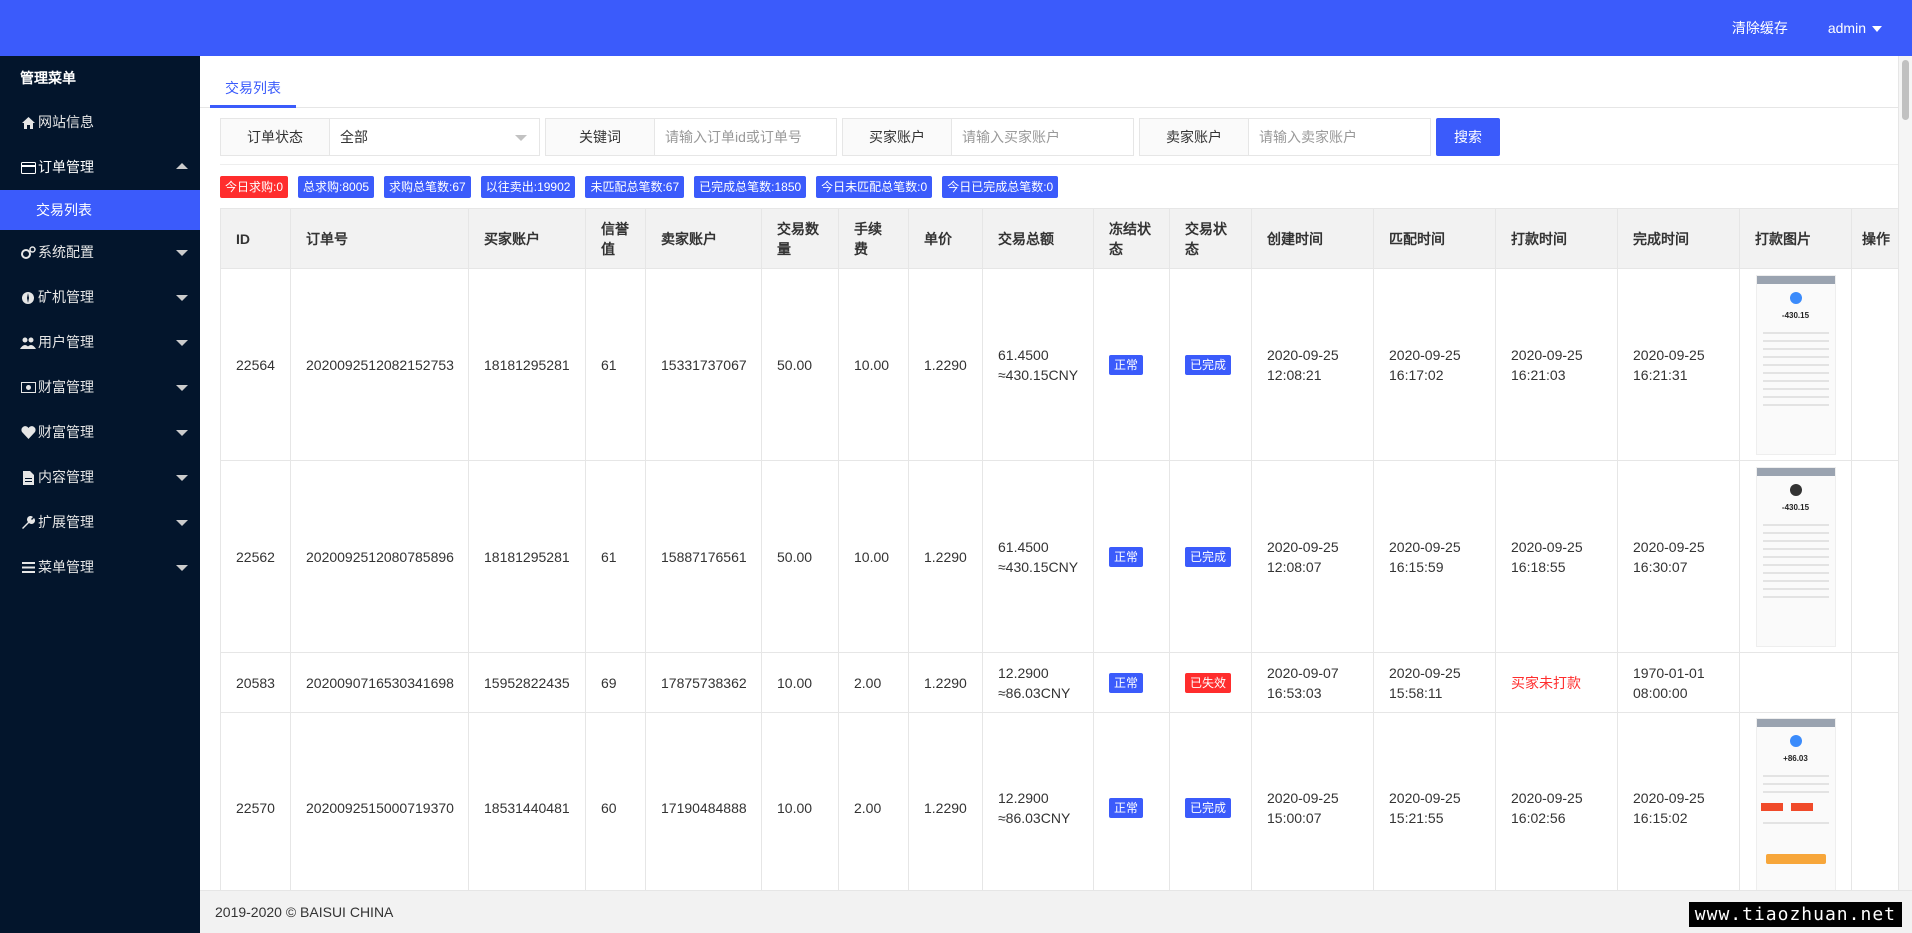  I want to click on scrollbar-thumb, so click(1905, 90).